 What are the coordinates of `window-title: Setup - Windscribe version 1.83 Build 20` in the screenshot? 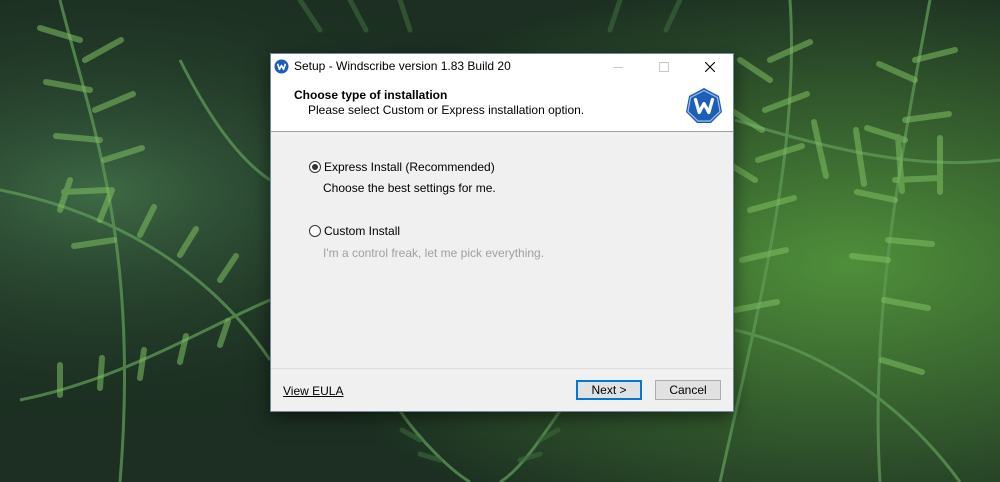 It's located at (402, 66).